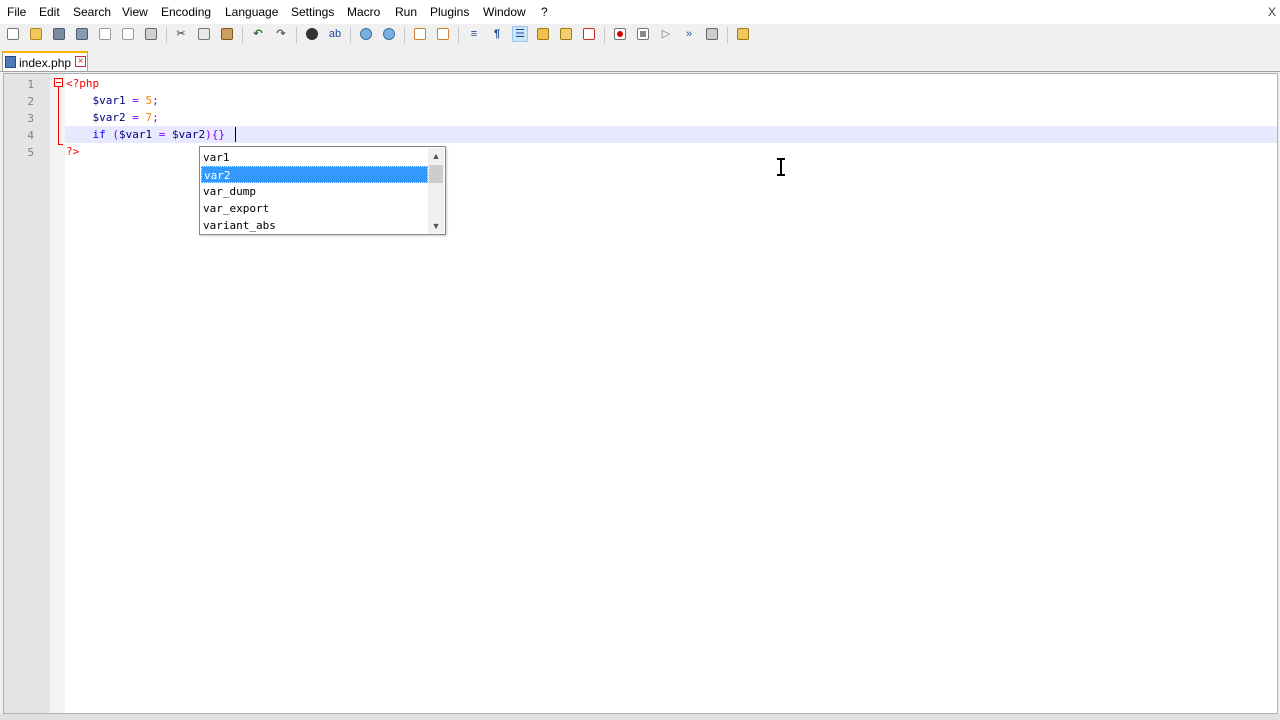  Describe the element at coordinates (16, 12) in the screenshot. I see `menu-file: File` at that location.